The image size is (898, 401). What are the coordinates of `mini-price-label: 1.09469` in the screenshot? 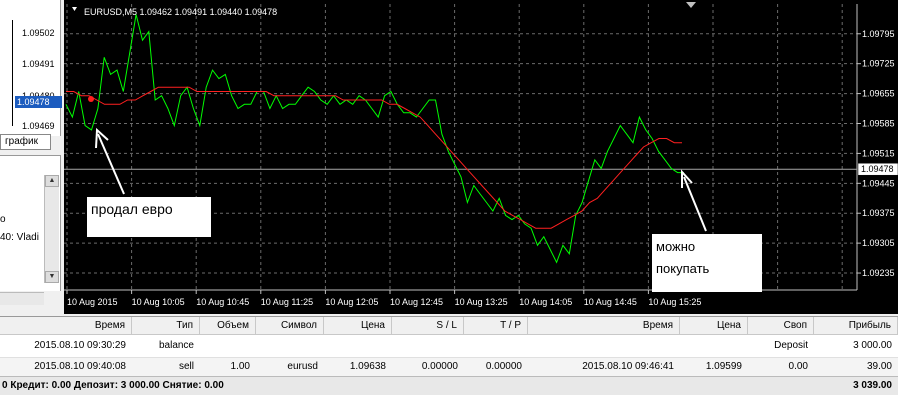 It's located at (38, 126).